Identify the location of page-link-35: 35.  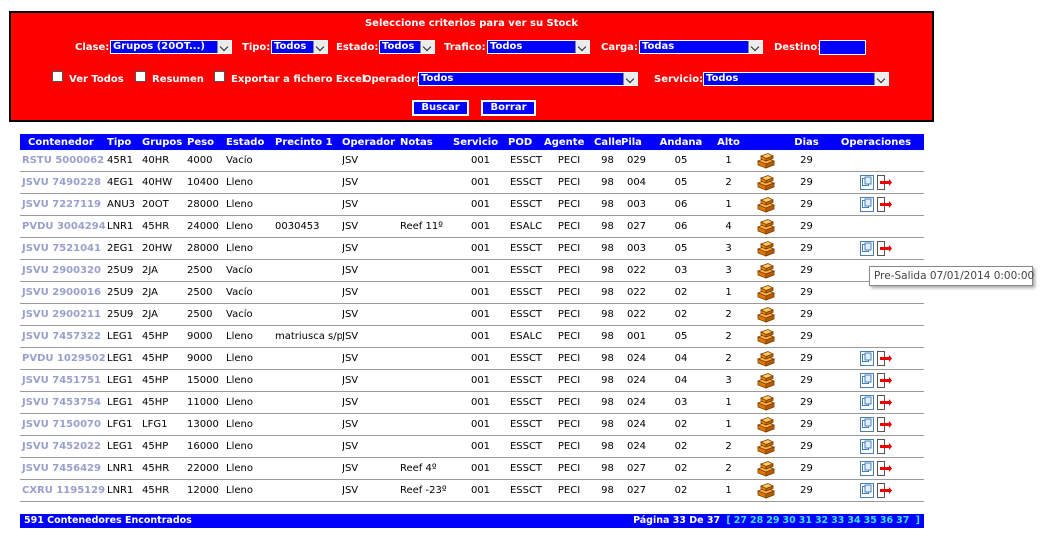
(870, 520).